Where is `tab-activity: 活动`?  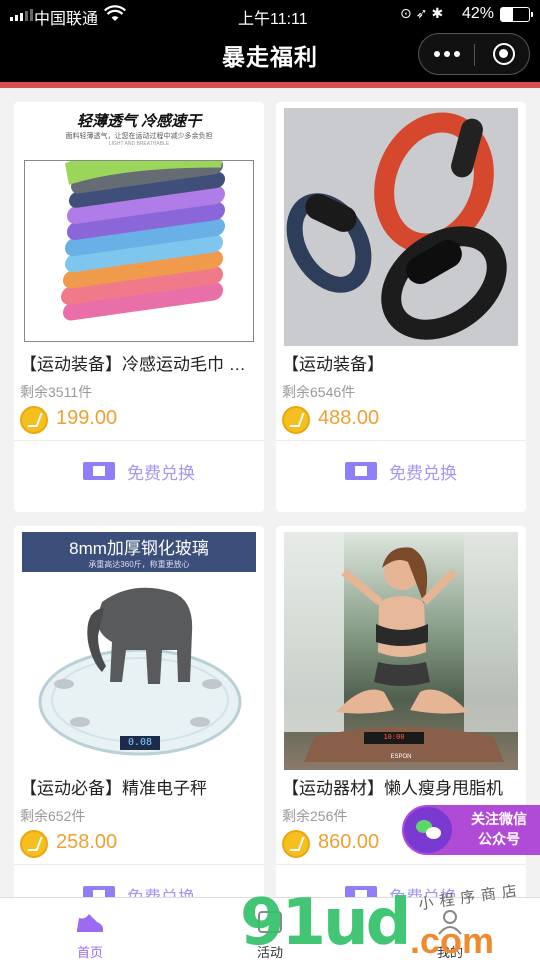
tab-activity: 活动 is located at coordinates (270, 929).